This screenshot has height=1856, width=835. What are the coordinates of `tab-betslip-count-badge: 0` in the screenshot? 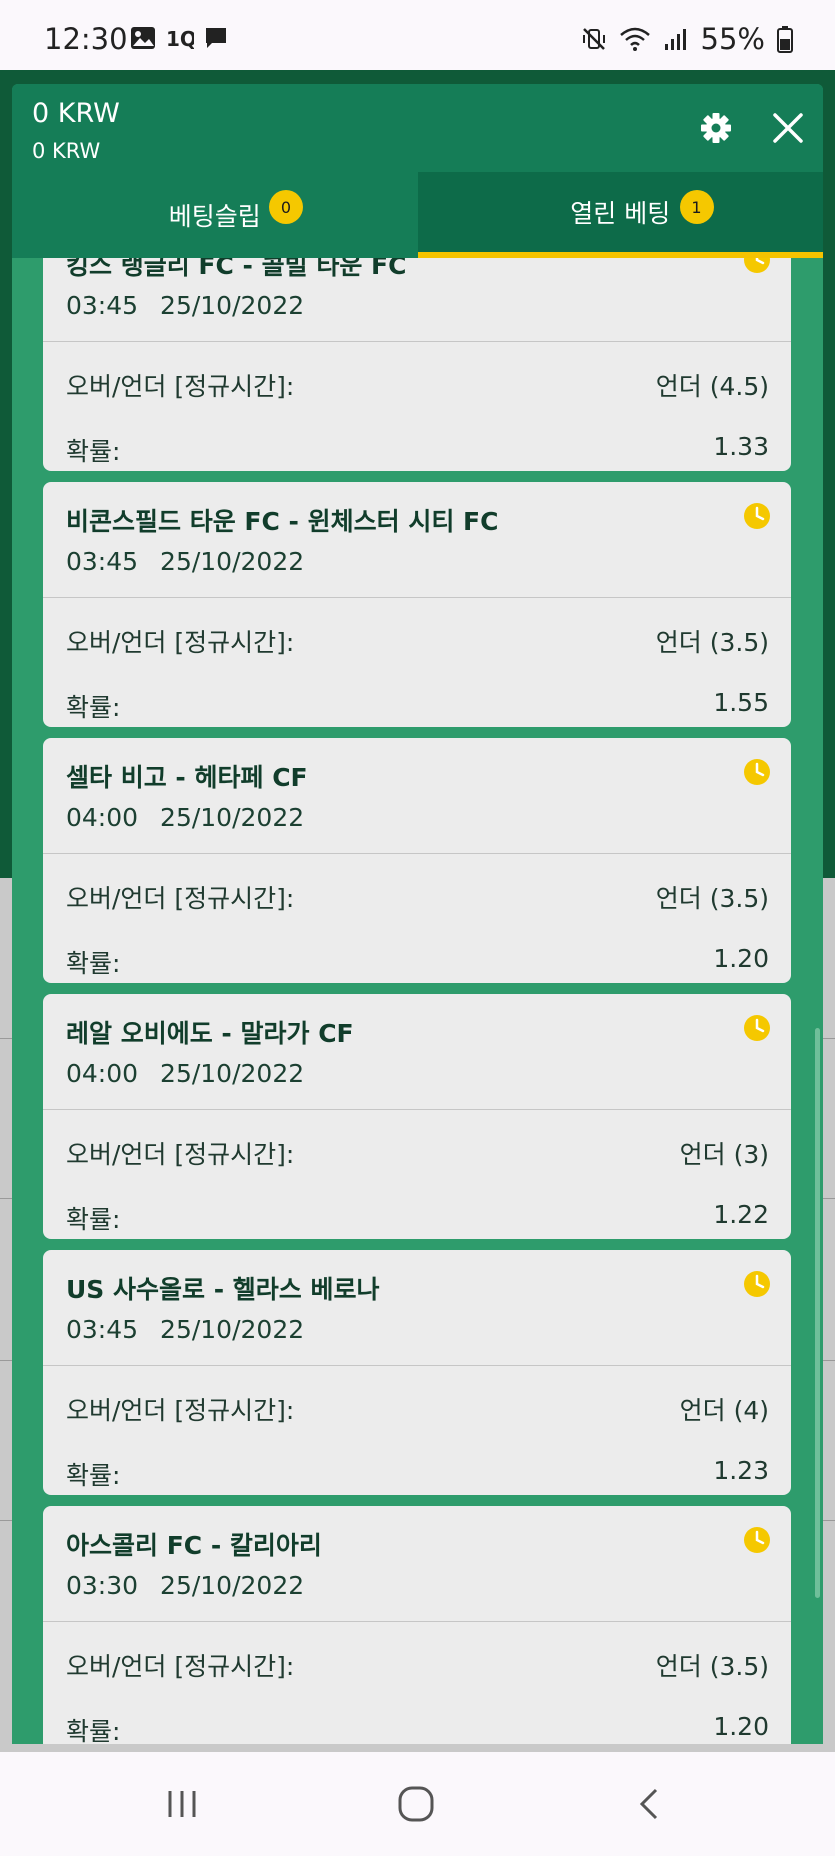 It's located at (286, 207).